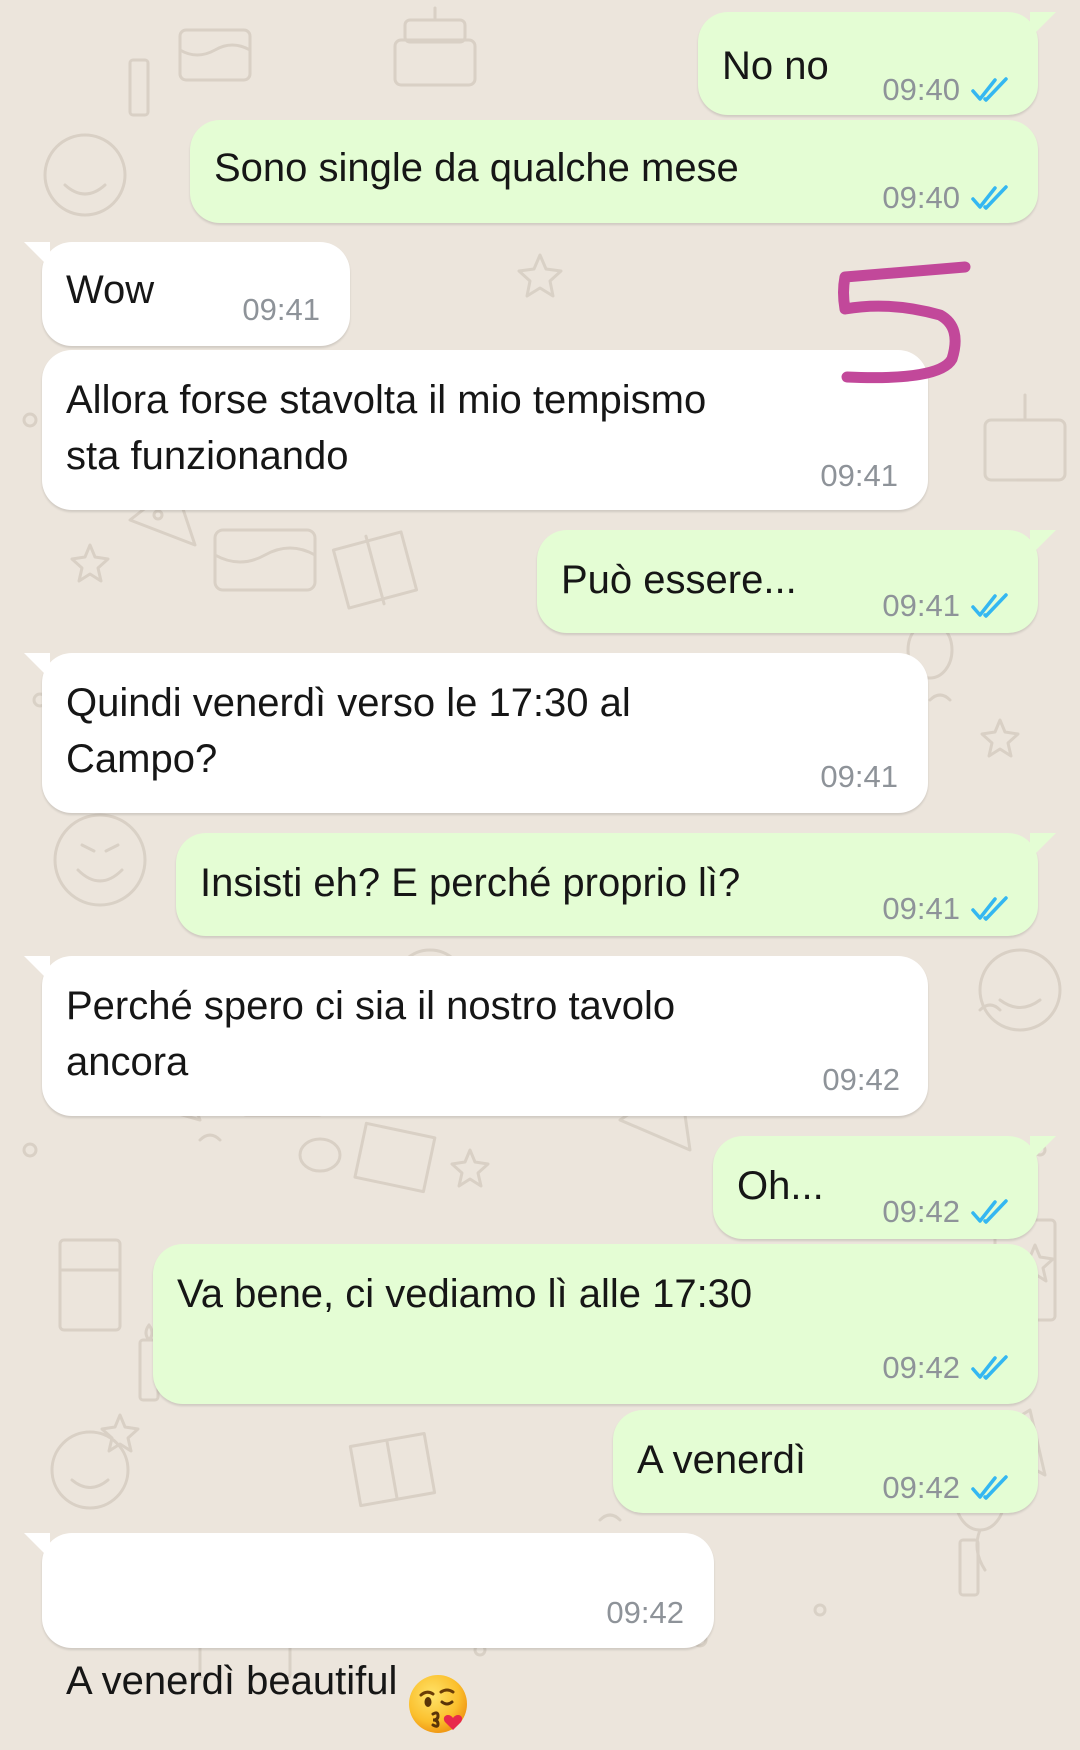  I want to click on message-outgoing: Insisti eh? E perché proprio lì? 09:41, so click(616, 884).